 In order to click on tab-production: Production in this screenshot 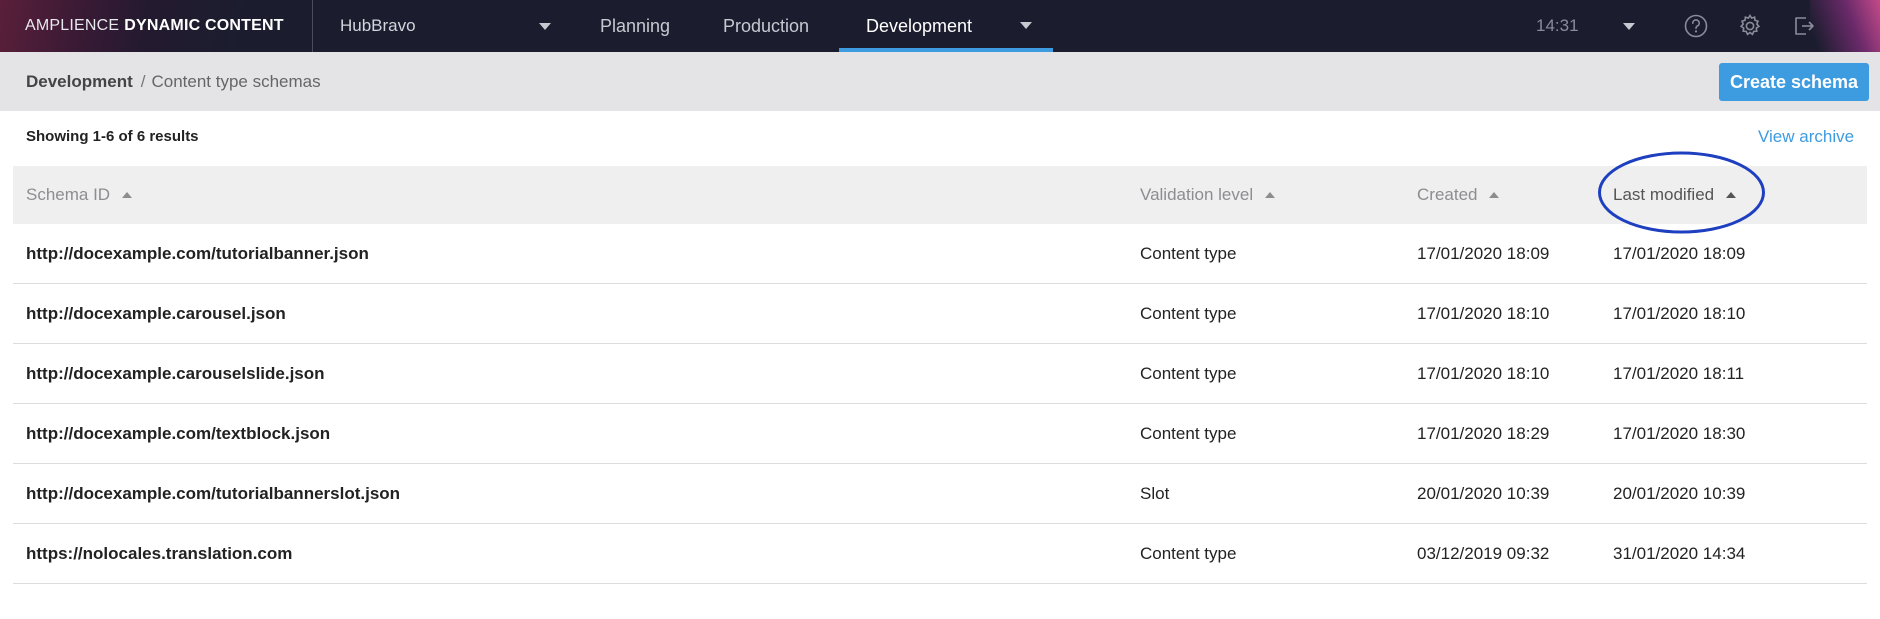, I will do `click(766, 26)`.